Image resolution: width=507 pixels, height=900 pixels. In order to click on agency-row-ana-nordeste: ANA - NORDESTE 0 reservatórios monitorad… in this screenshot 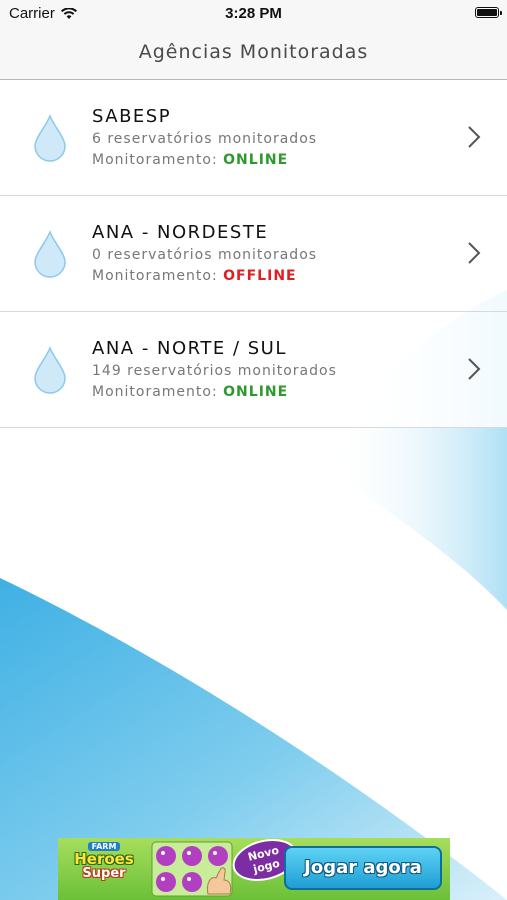, I will do `click(253, 254)`.